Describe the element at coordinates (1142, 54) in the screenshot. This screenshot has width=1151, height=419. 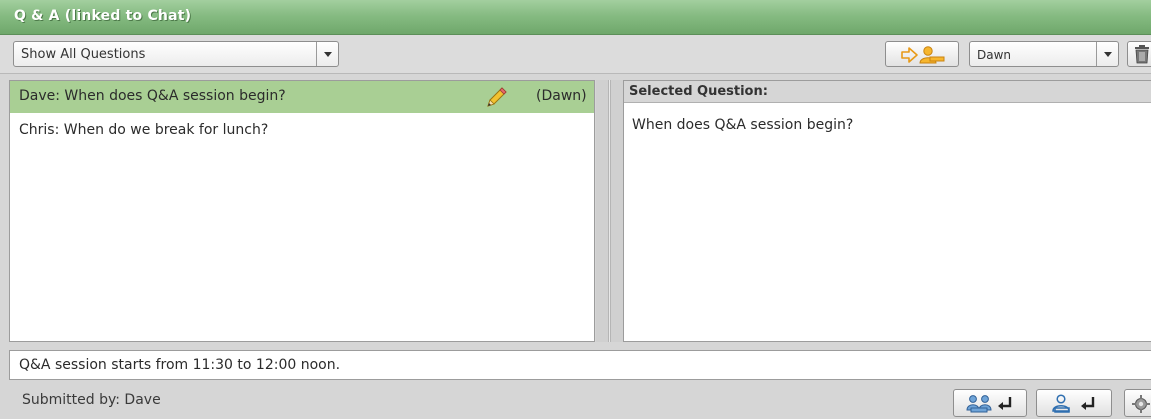
I see `trash-icon` at that location.